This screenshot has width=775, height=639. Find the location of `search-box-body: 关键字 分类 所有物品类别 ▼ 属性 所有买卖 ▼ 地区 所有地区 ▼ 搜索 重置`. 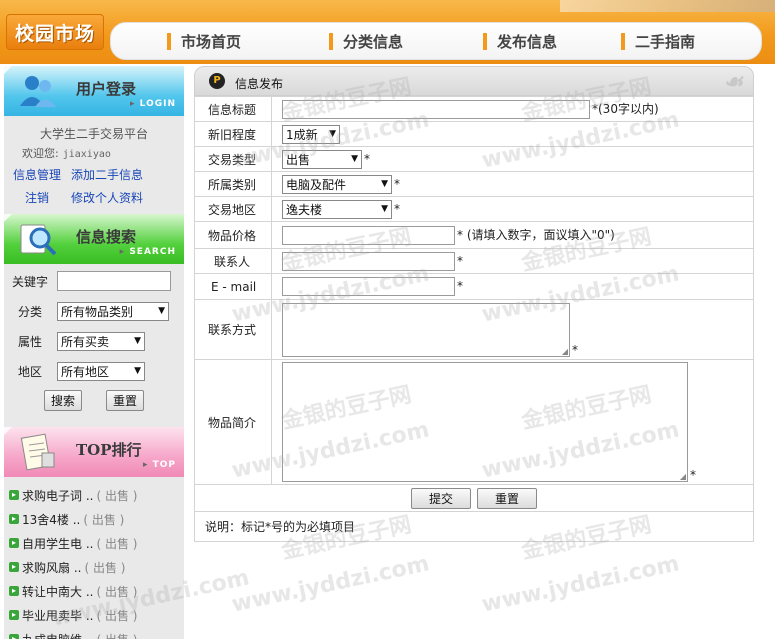

search-box-body: 关键字 分类 所有物品类别 ▼ 属性 所有买卖 ▼ 地区 所有地区 ▼ 搜索 重置 is located at coordinates (94, 345).